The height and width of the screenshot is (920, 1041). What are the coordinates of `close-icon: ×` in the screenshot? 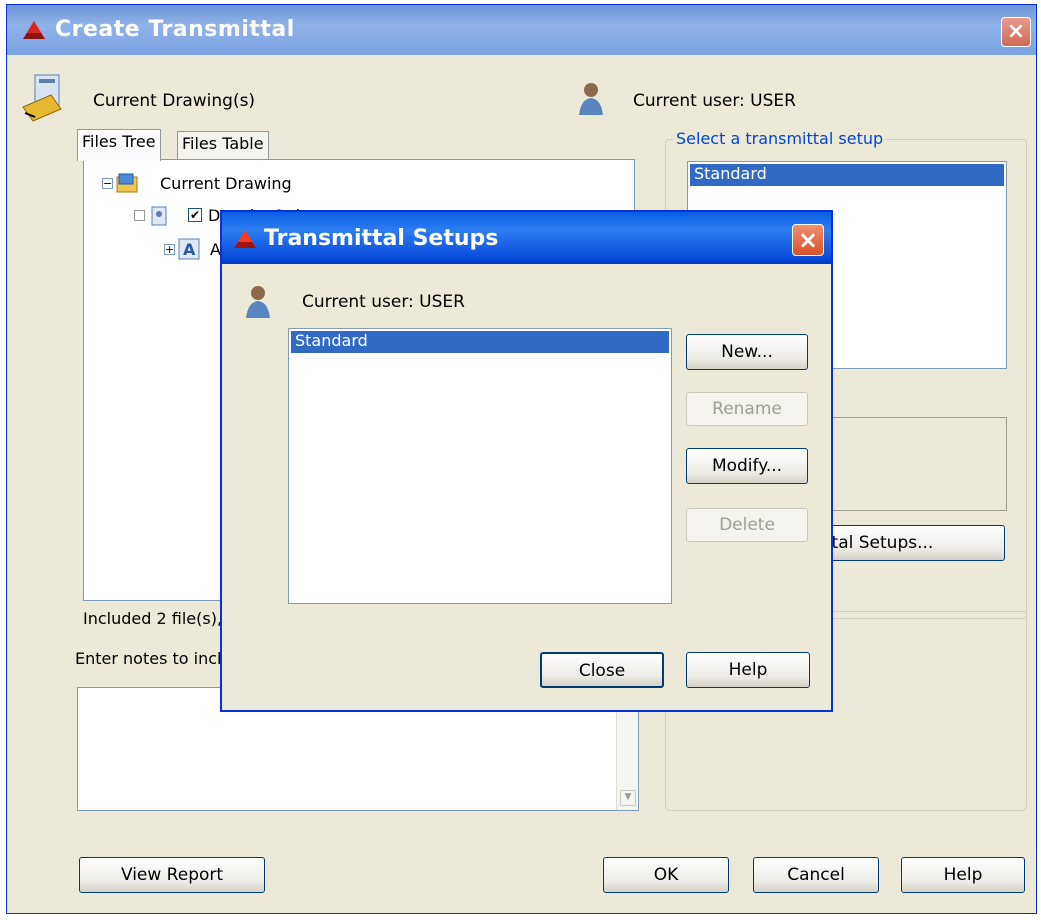 It's located at (1016, 32).